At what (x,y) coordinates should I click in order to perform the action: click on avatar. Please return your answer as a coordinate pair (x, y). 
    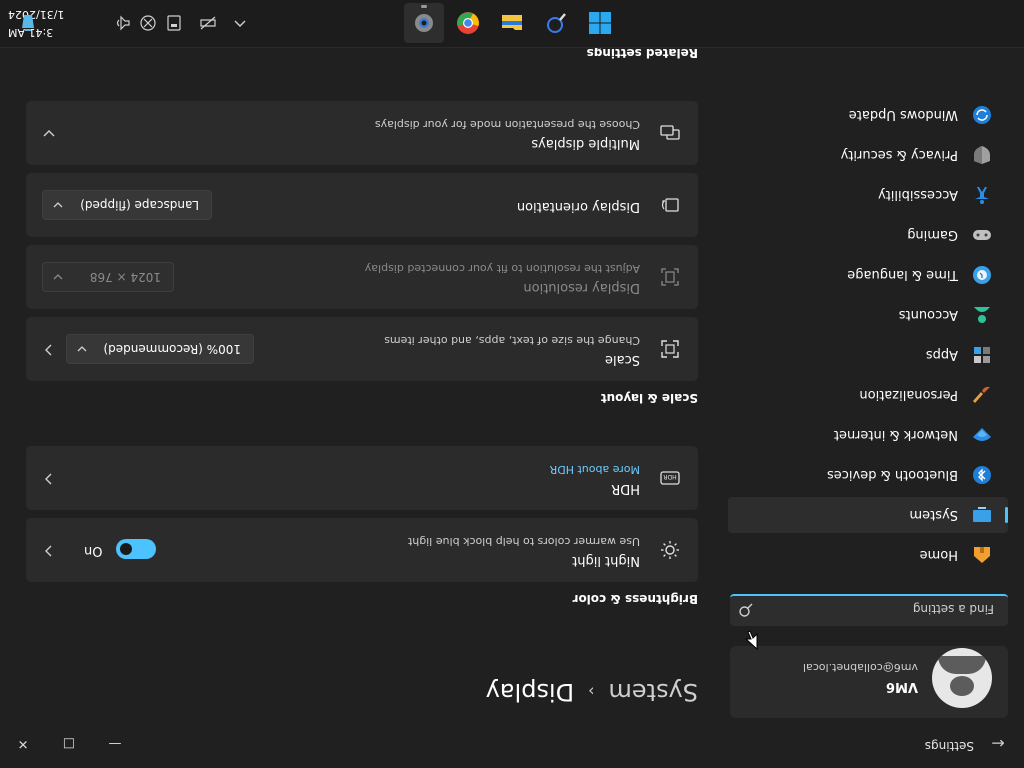
    Looking at the image, I should click on (962, 678).